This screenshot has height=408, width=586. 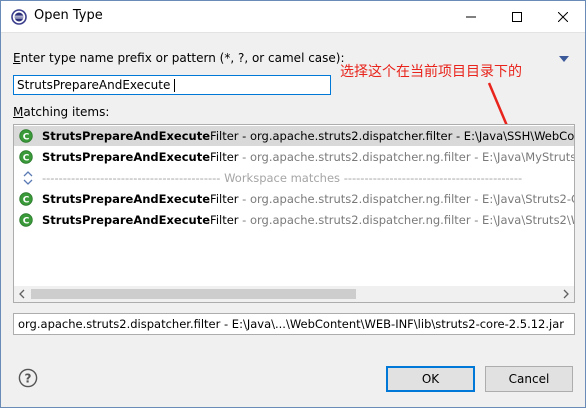 I want to click on collapse-expand-icon, so click(x=28, y=178).